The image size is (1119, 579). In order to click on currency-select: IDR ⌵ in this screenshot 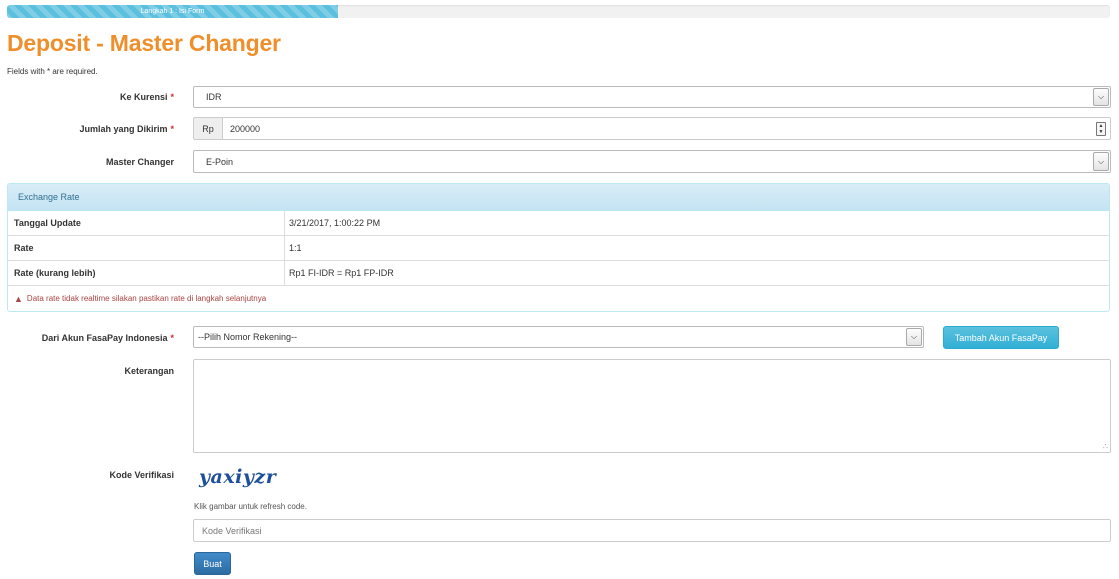, I will do `click(652, 97)`.